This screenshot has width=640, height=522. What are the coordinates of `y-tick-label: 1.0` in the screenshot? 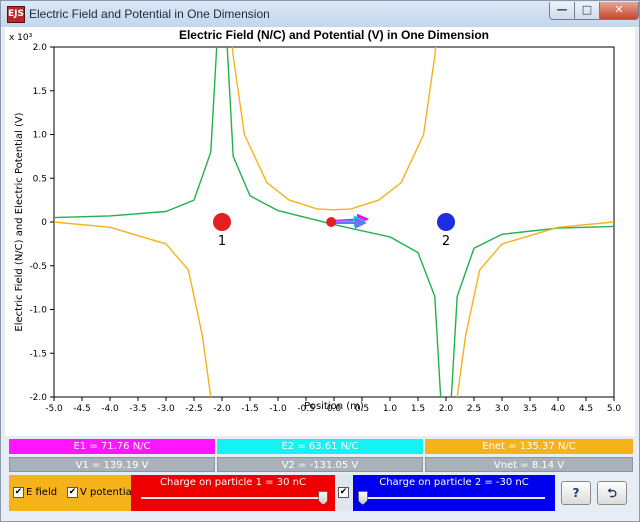 It's located at (40, 136).